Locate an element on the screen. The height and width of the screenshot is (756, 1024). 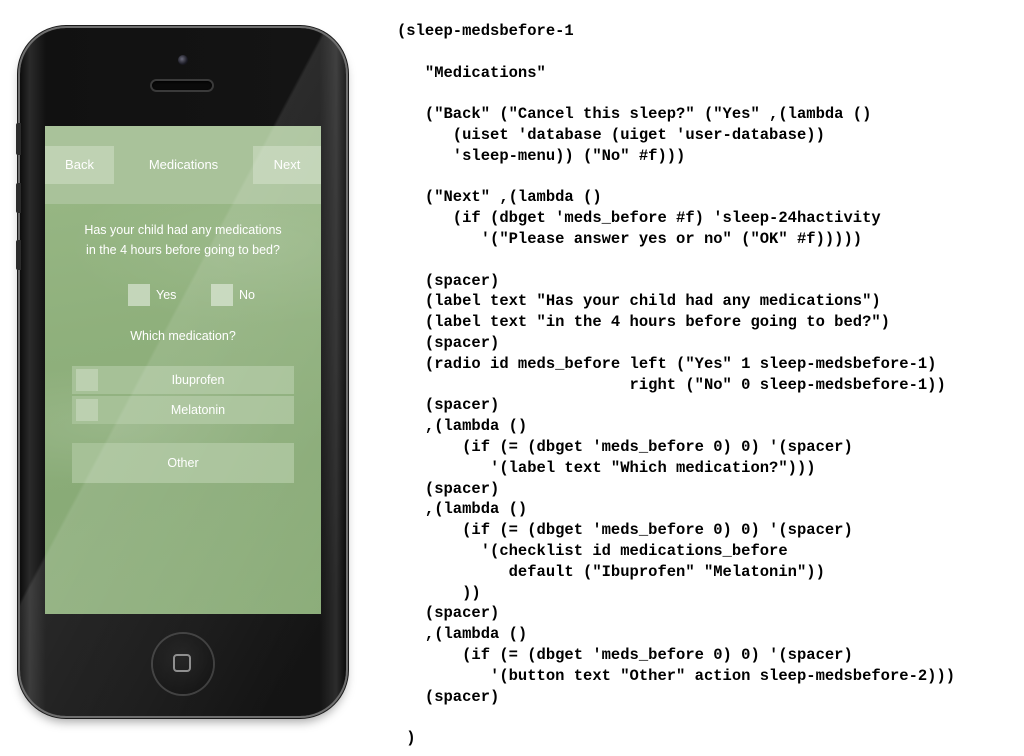
radio-no is located at coordinates (222, 295).